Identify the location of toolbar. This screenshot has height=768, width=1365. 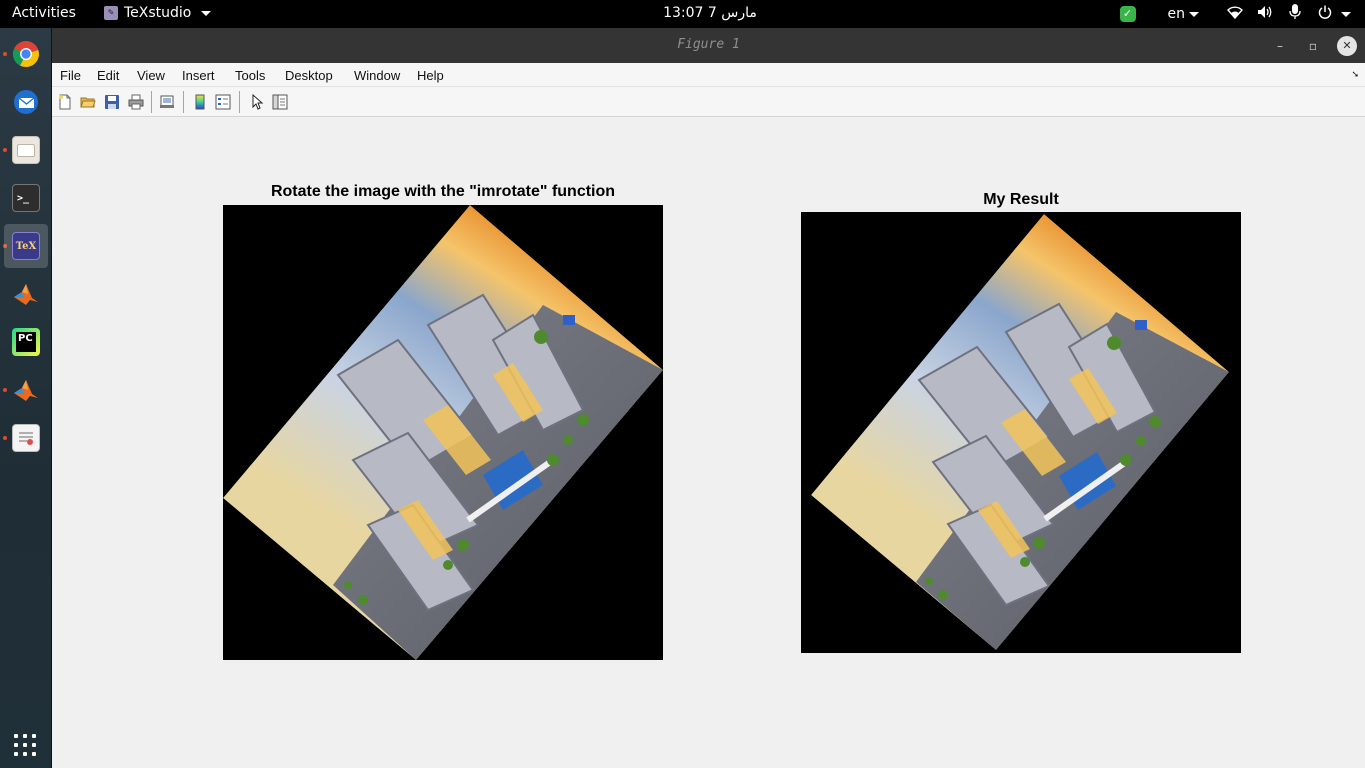
(708, 102).